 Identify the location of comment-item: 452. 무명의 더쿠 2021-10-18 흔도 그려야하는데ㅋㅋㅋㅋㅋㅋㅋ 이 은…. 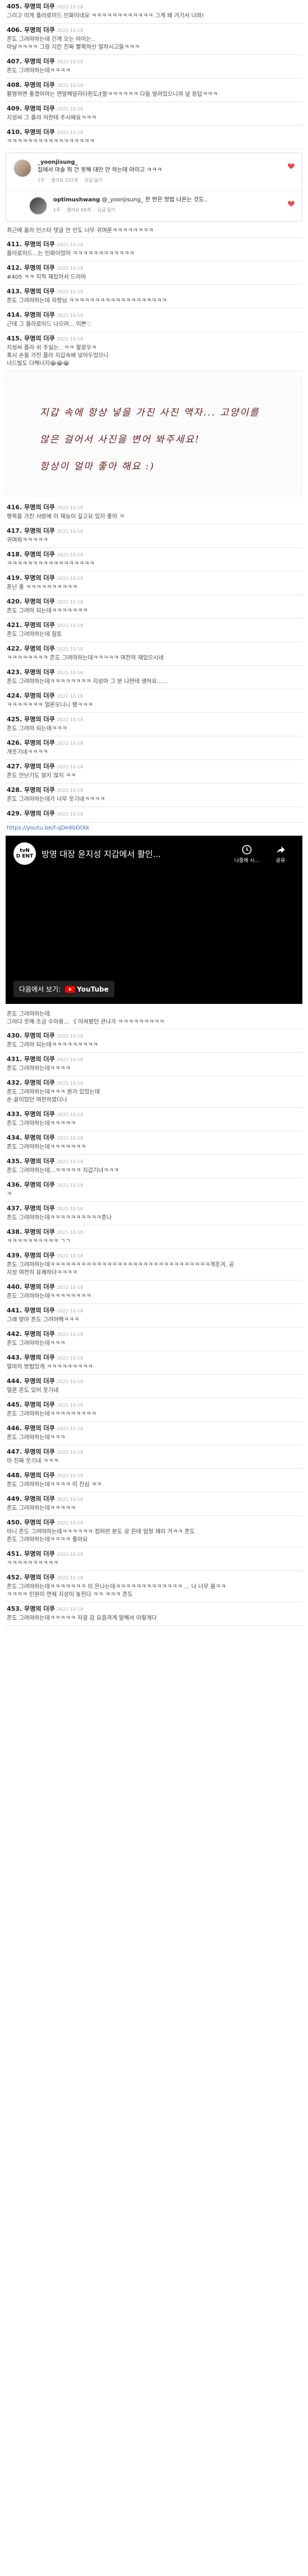
(154, 1586).